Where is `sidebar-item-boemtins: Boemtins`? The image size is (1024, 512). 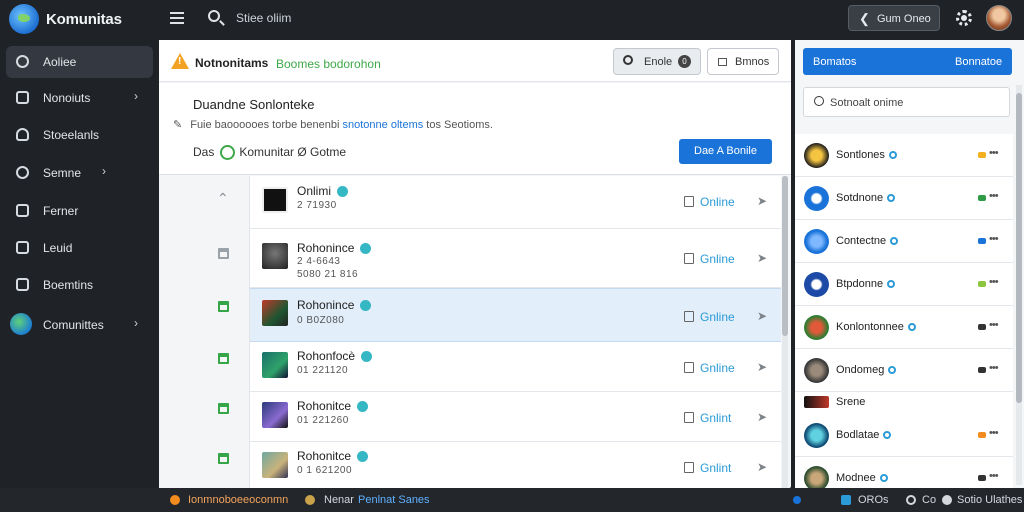 sidebar-item-boemtins: Boemtins is located at coordinates (79, 285).